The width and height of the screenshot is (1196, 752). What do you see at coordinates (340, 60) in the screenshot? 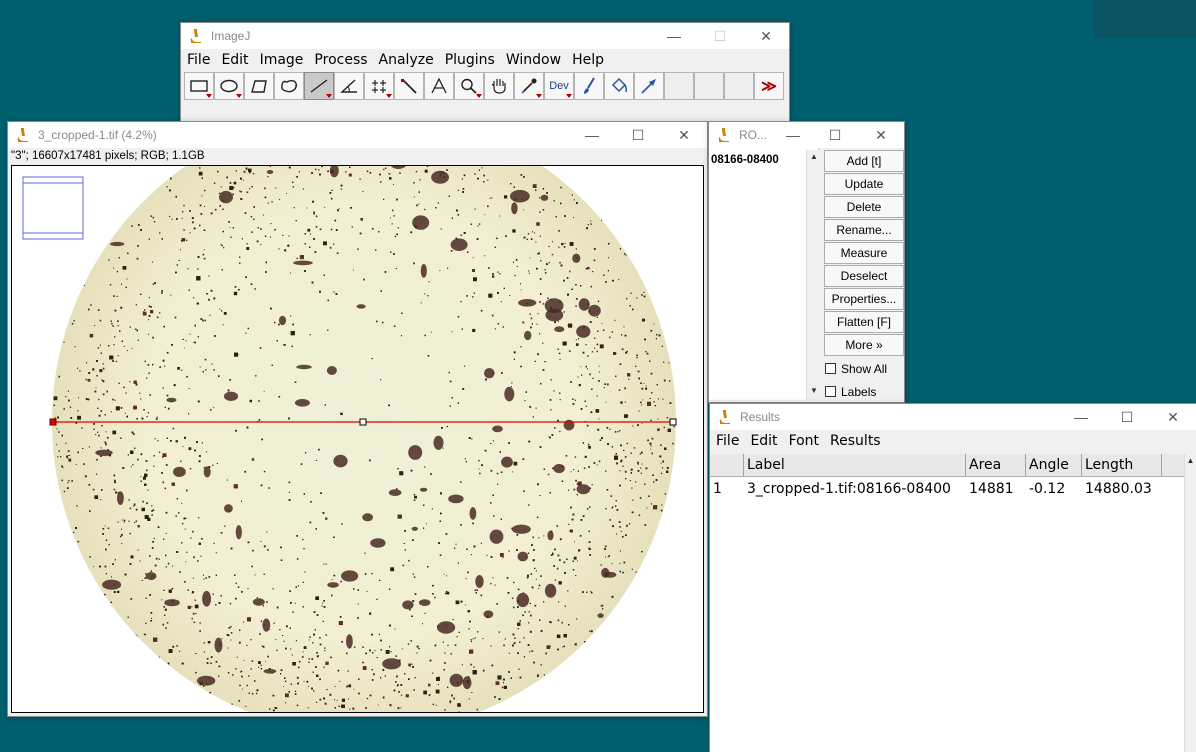
I see `menu-process: Process` at bounding box center [340, 60].